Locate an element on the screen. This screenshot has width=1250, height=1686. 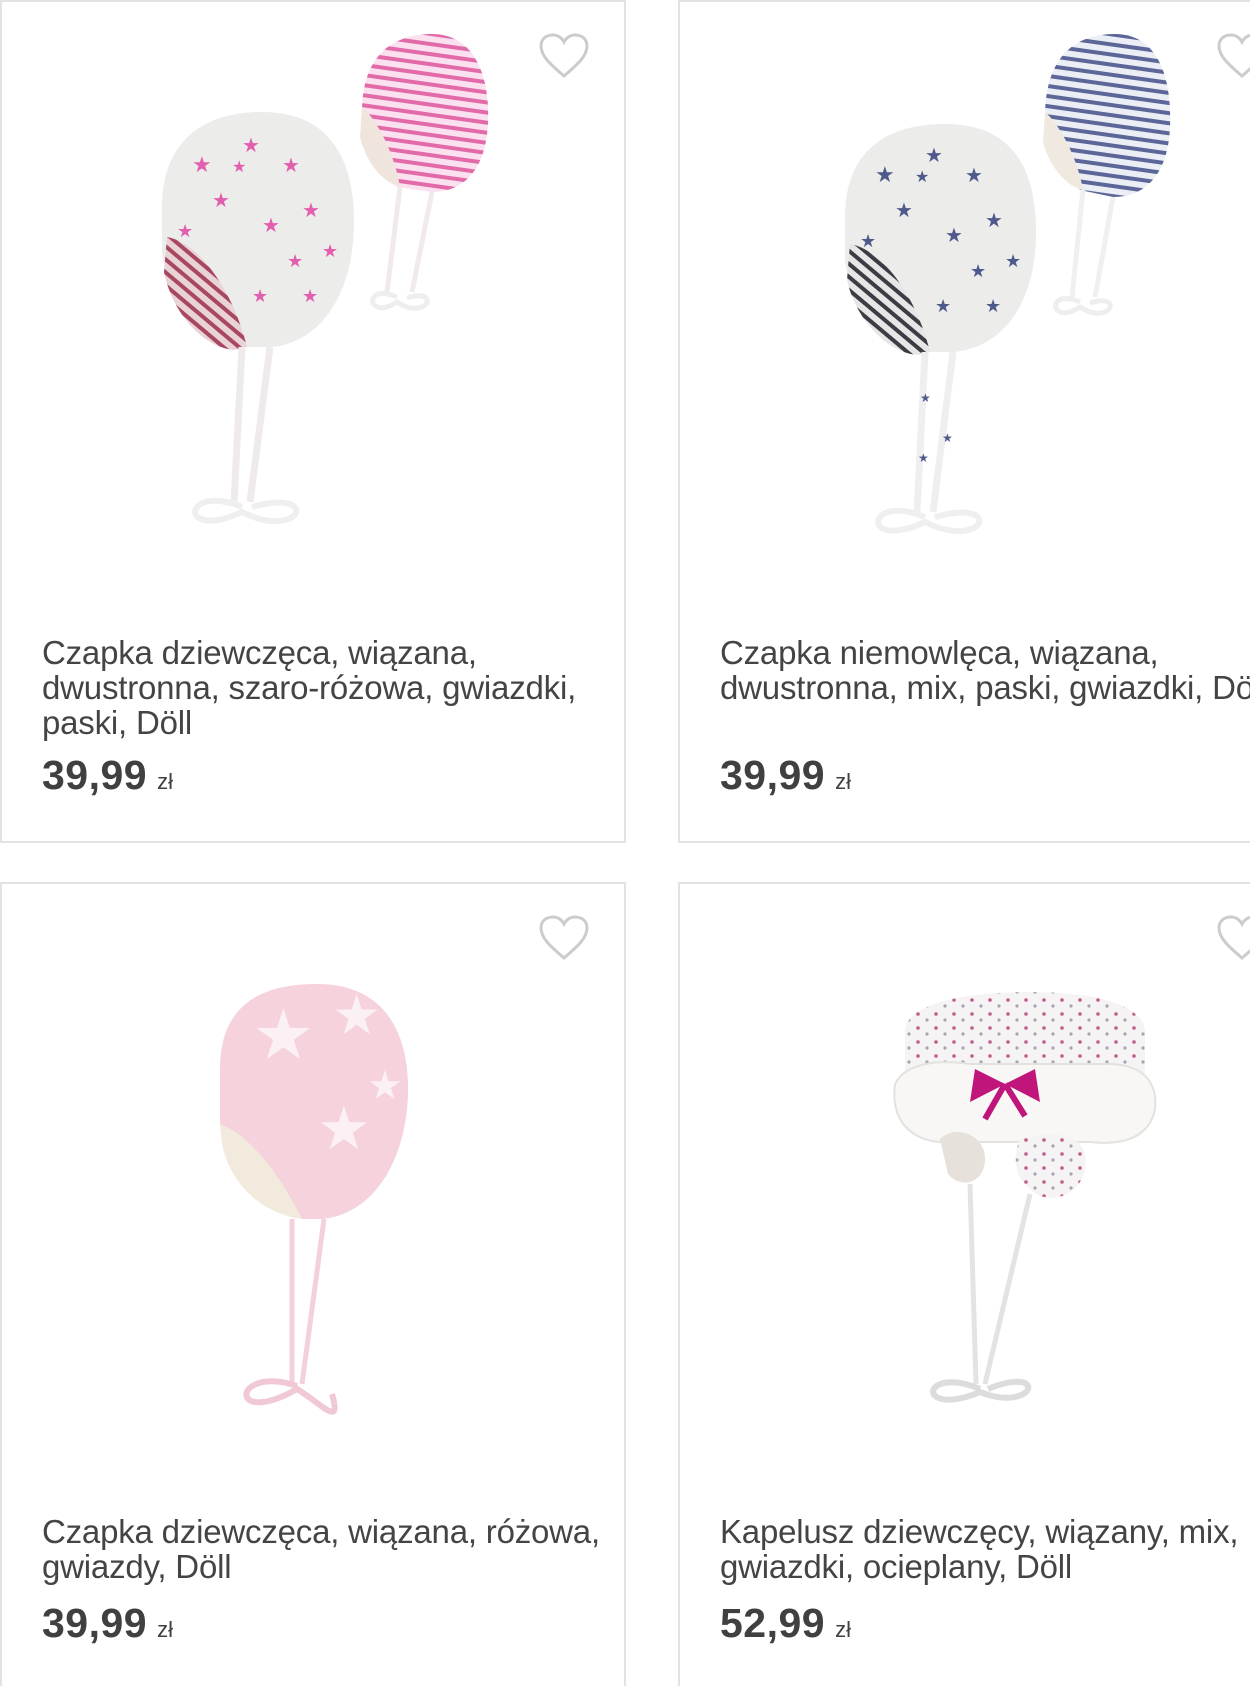
pink-star-hat-icon: ★ ★ ★ ★ is located at coordinates (314, 1199).